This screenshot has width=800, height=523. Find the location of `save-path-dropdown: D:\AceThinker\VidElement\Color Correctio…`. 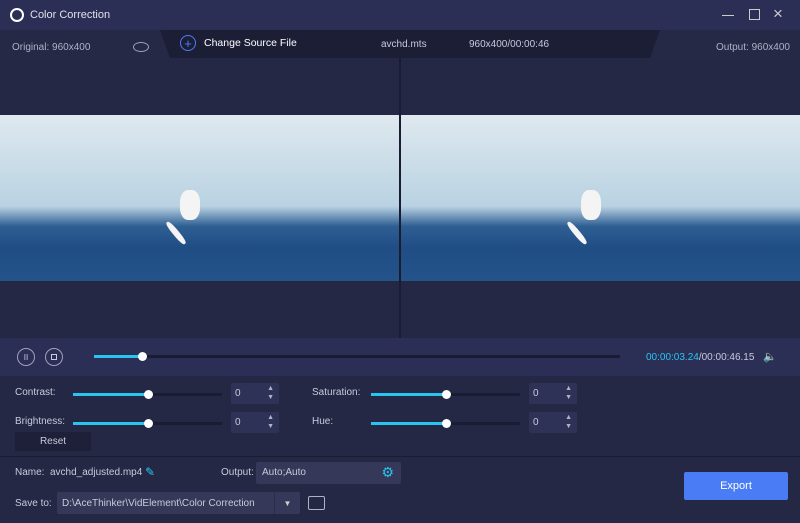

save-path-dropdown: D:\AceThinker\VidElement\Color Correctio… is located at coordinates (178, 503).